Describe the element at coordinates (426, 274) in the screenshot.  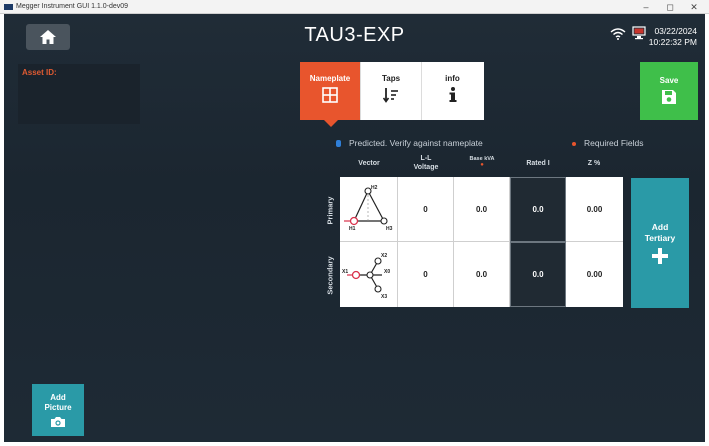
I see `secondary-ll-voltage-cell: 0` at that location.